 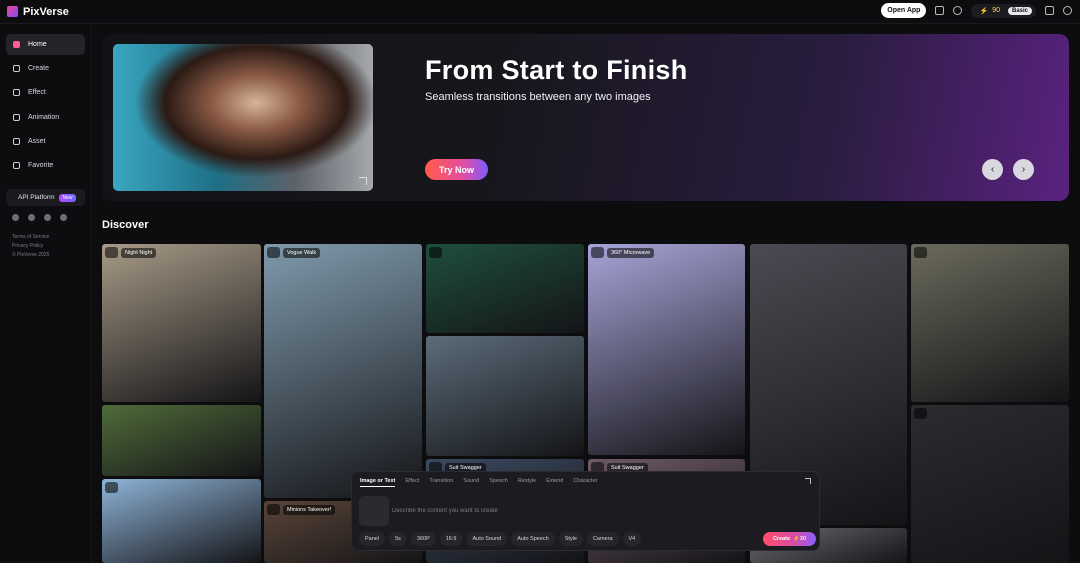 I want to click on youtube-icon, so click(x=47, y=217).